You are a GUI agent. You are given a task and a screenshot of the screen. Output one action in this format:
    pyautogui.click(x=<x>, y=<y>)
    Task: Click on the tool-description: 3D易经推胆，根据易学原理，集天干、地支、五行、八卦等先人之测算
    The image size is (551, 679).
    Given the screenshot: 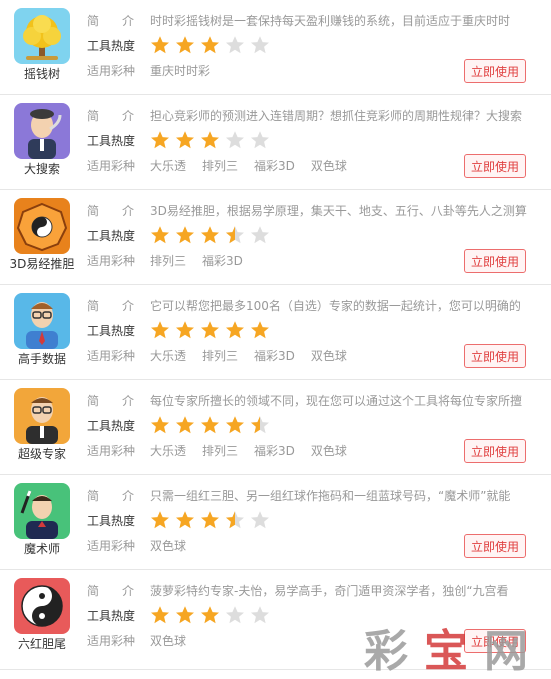 What is the action you would take?
    pyautogui.click(x=338, y=211)
    